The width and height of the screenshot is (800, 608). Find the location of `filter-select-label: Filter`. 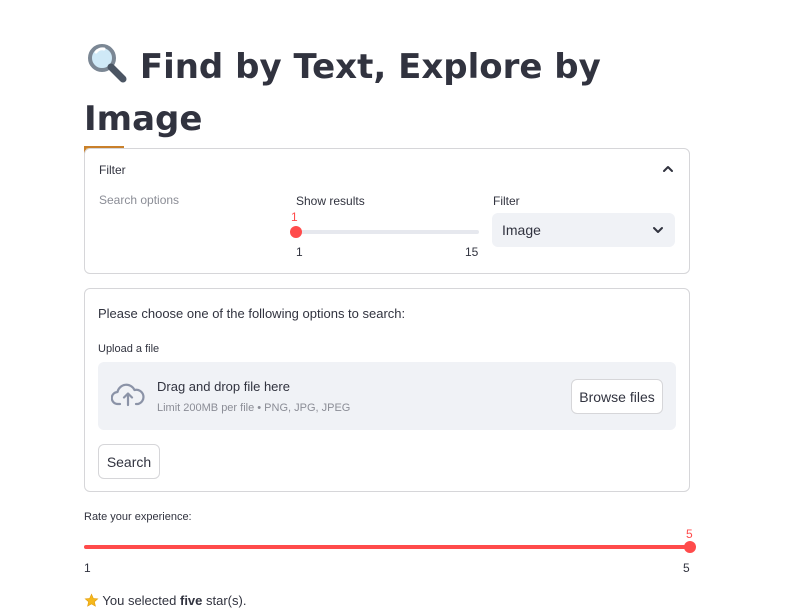

filter-select-label: Filter is located at coordinates (506, 201).